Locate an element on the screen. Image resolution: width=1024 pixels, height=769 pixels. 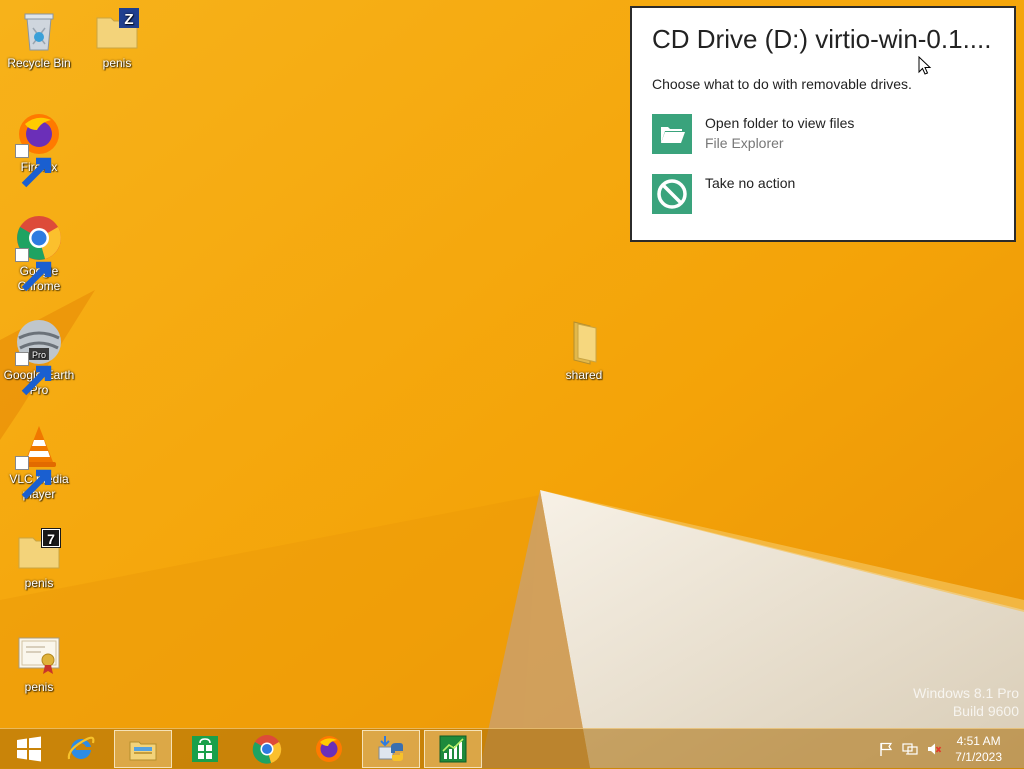
taskbar-firefox is located at coordinates (329, 749).